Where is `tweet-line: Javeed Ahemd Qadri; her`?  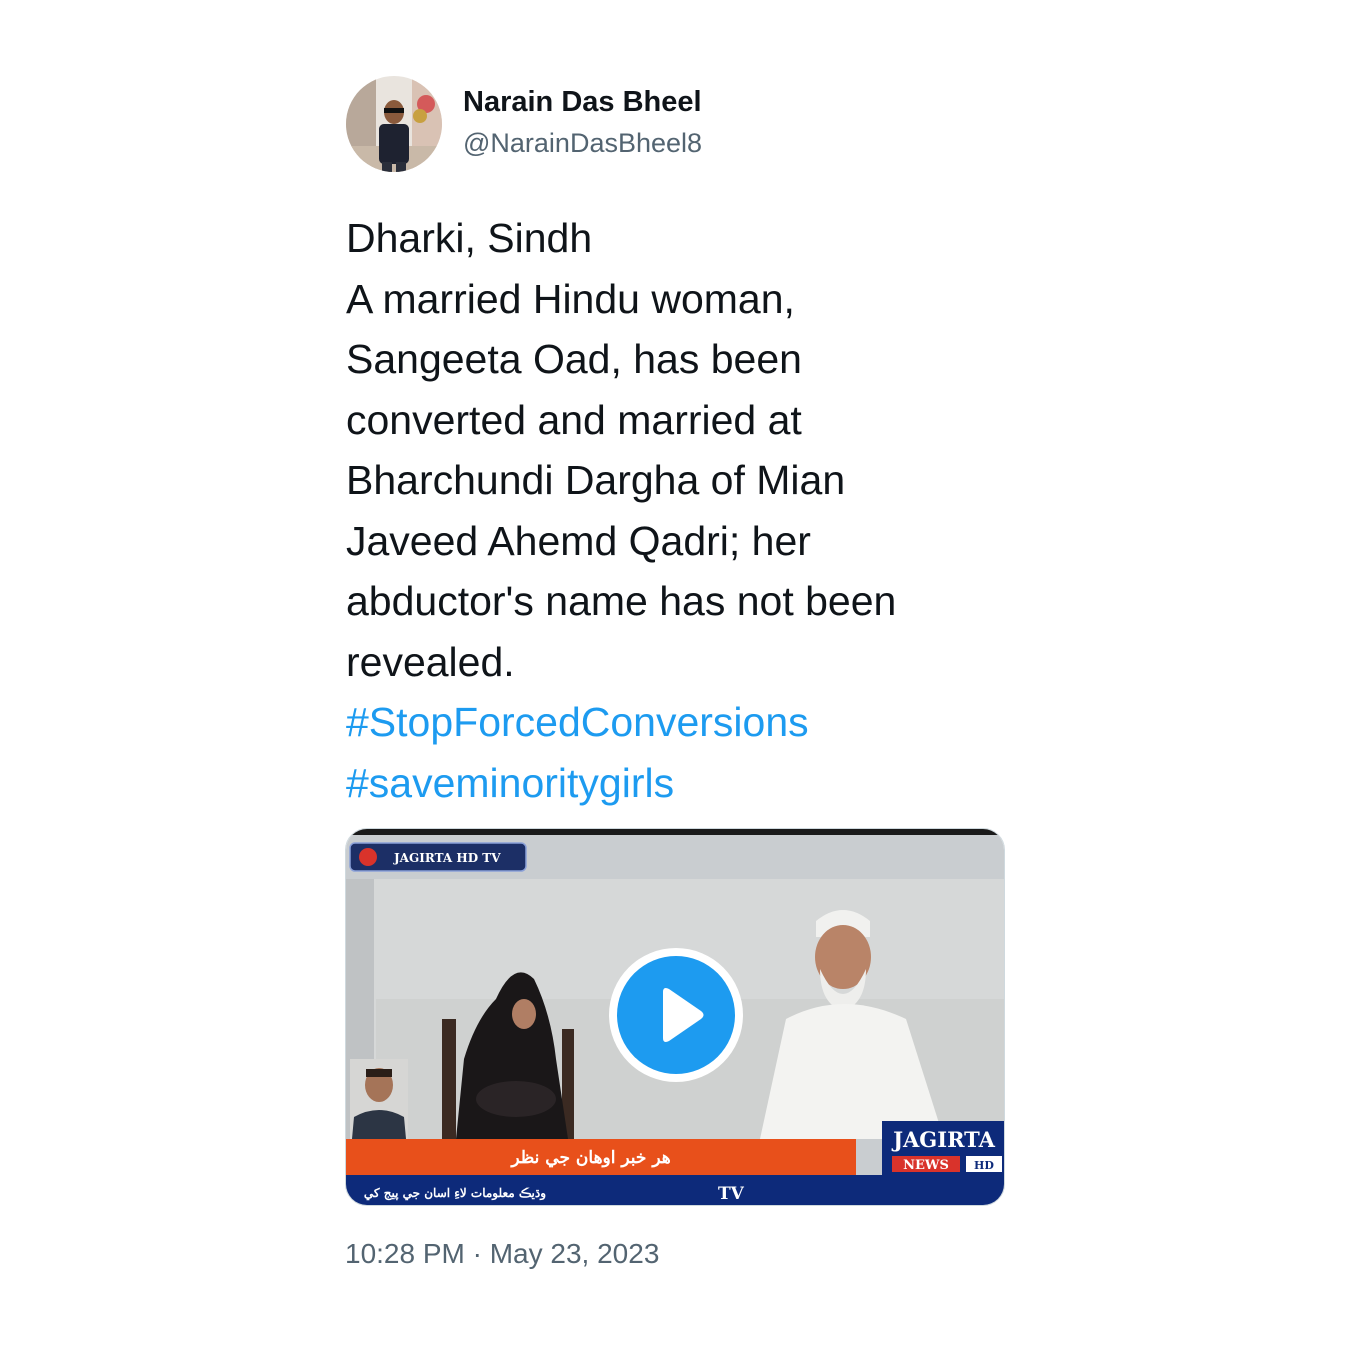 tweet-line: Javeed Ahemd Qadri; her is located at coordinates (578, 540).